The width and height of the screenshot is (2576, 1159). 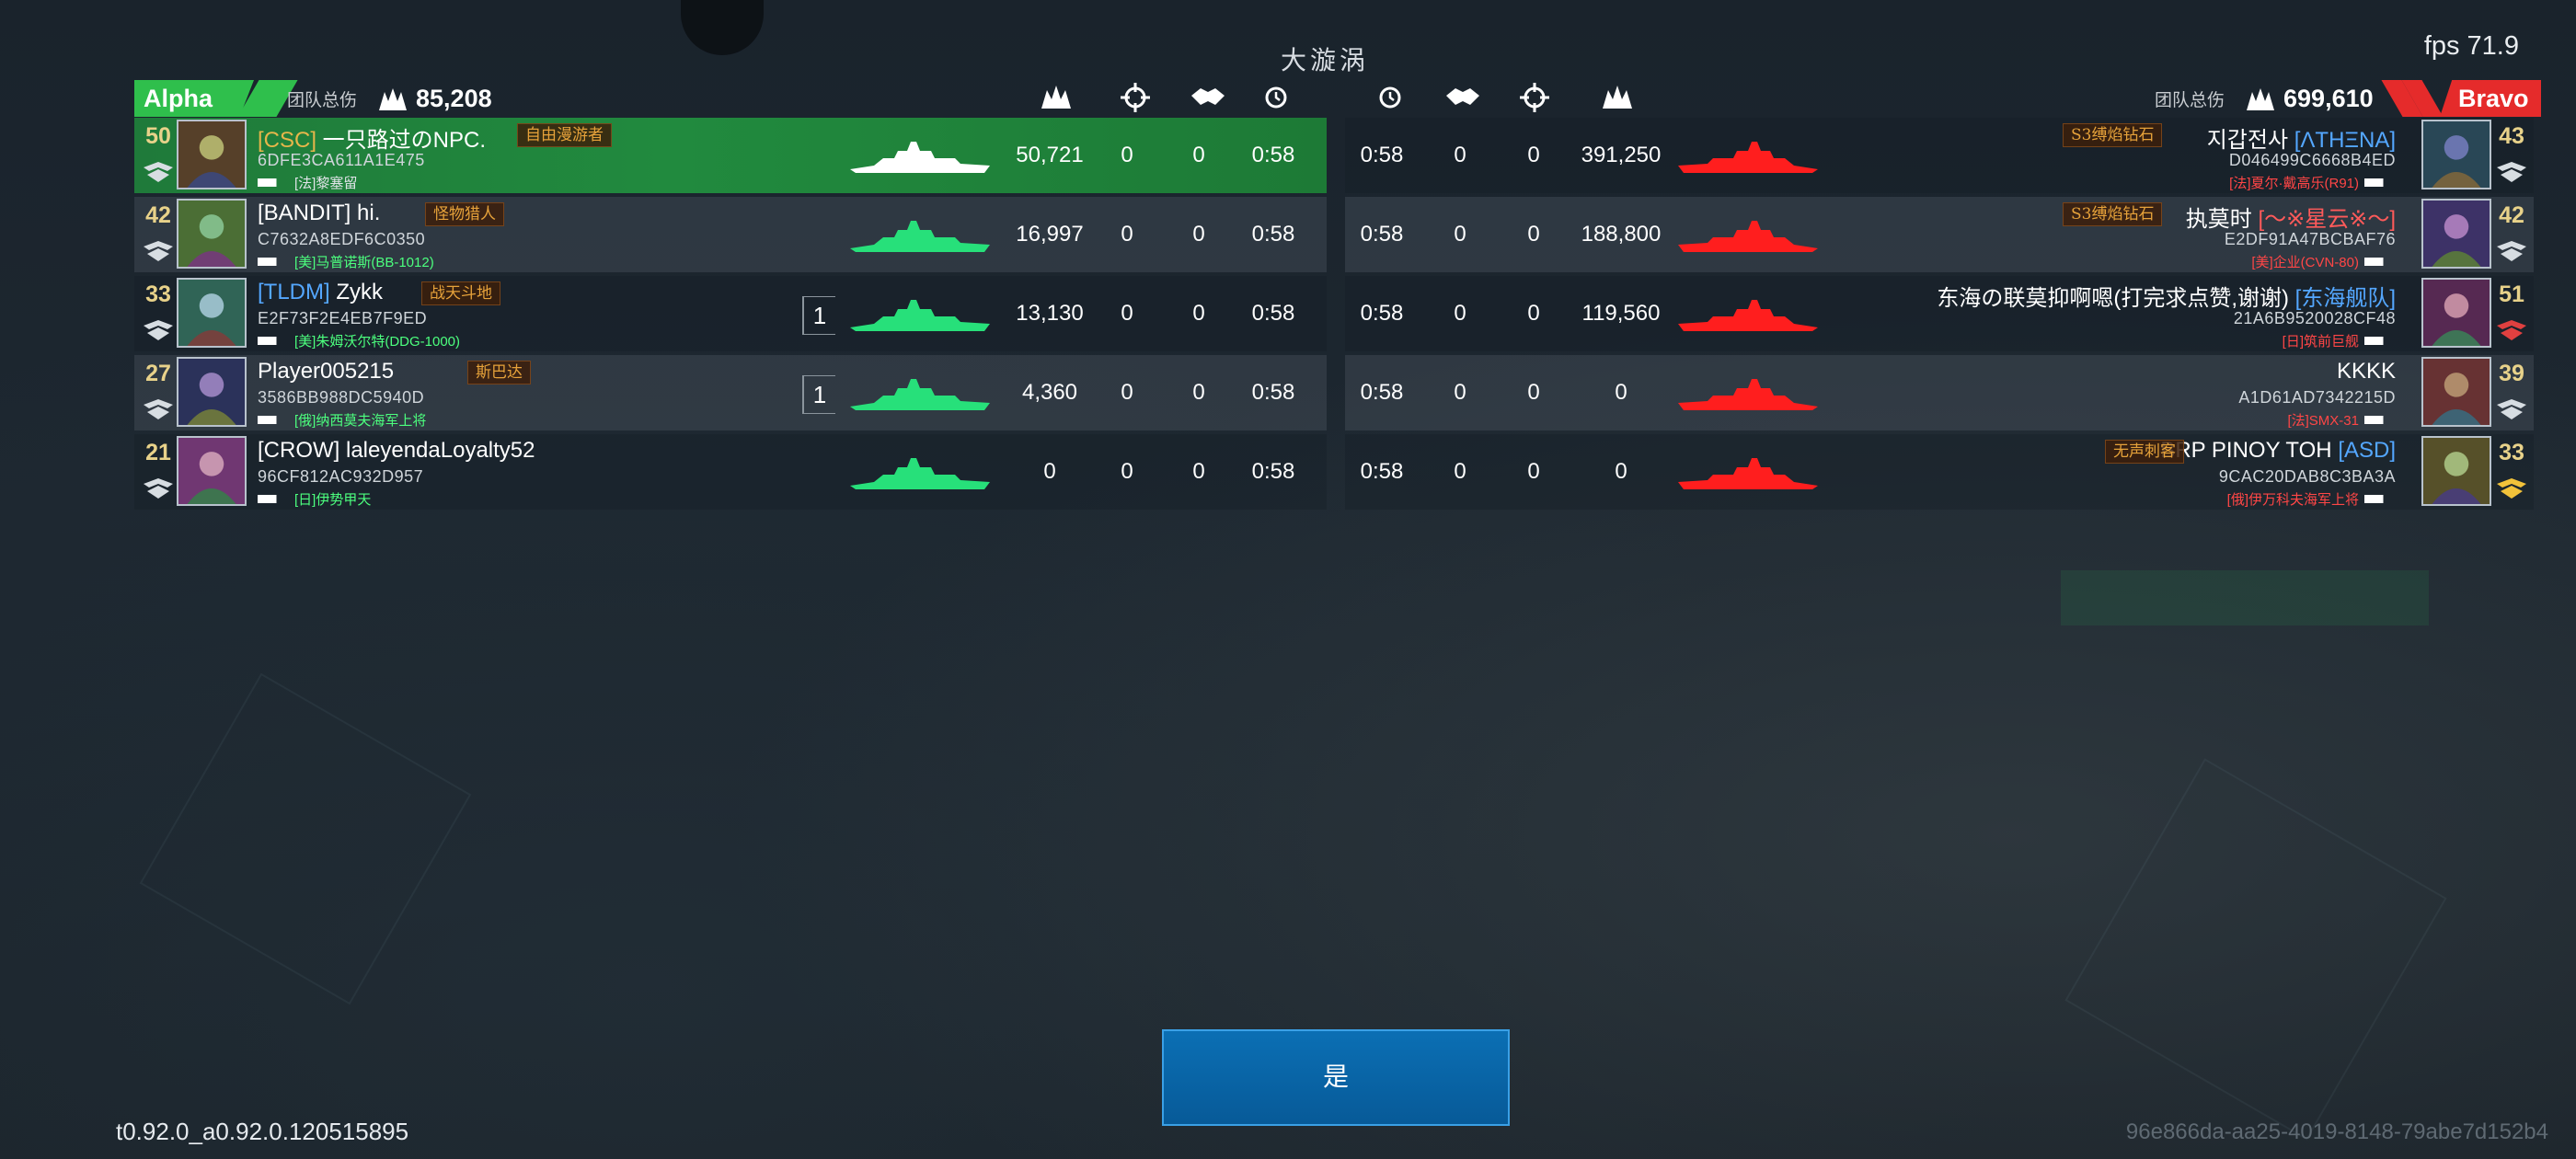 I want to click on player-name: BRP PINOY TOH [ASD], so click(x=2278, y=451).